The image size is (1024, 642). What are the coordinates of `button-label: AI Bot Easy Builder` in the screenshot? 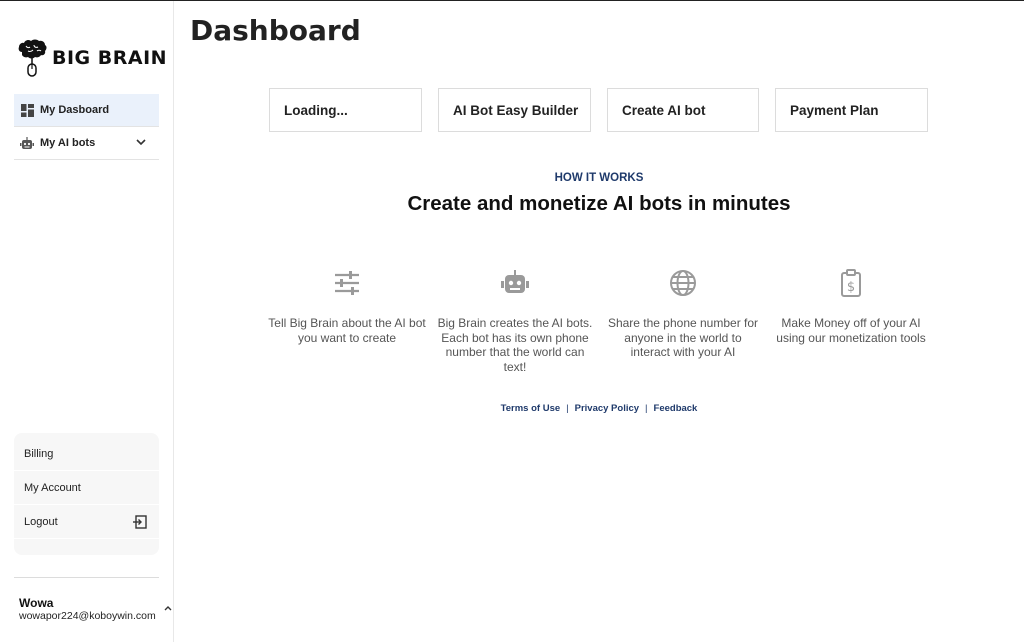 It's located at (516, 110).